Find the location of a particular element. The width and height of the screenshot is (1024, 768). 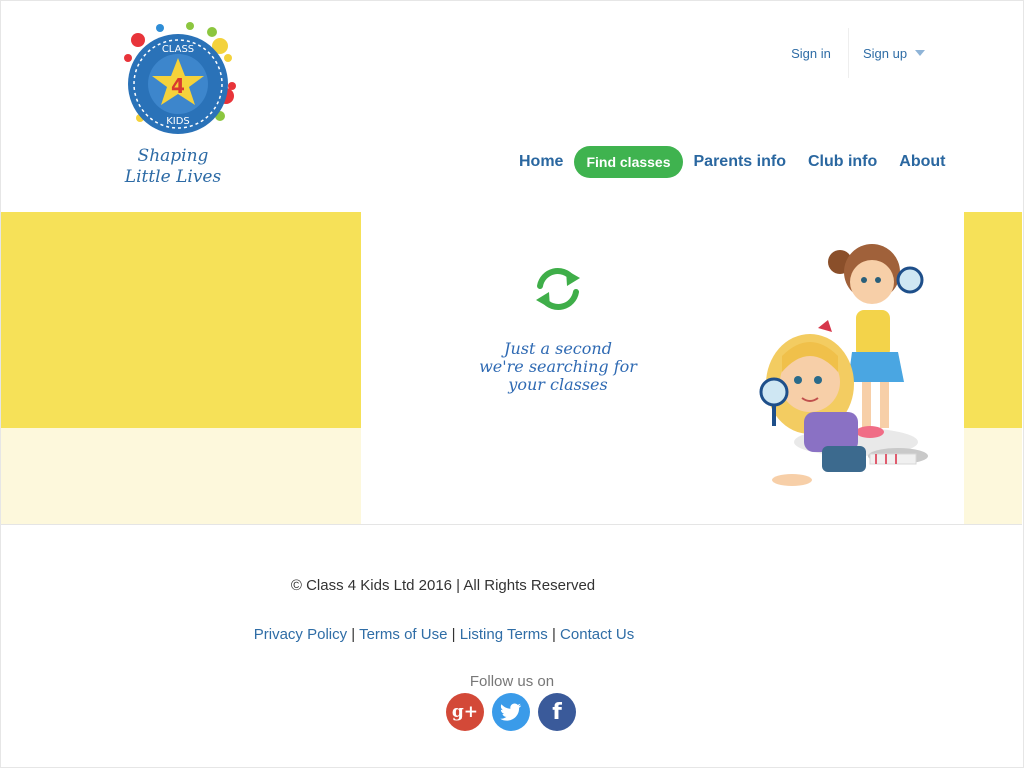

brand-tagline: Shaping Little Lives is located at coordinates (173, 167).